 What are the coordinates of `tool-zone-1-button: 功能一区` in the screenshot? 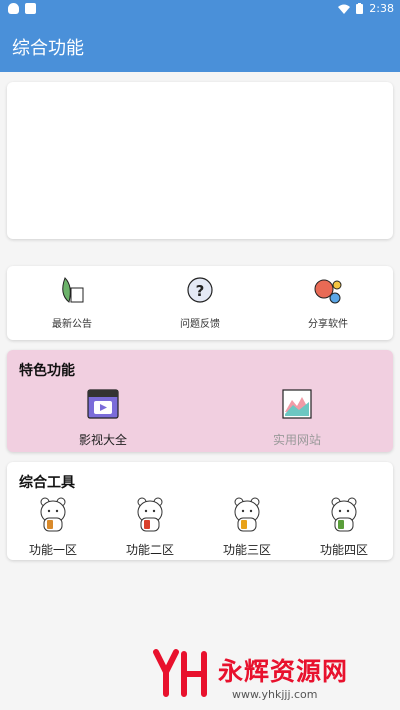 It's located at (53, 527).